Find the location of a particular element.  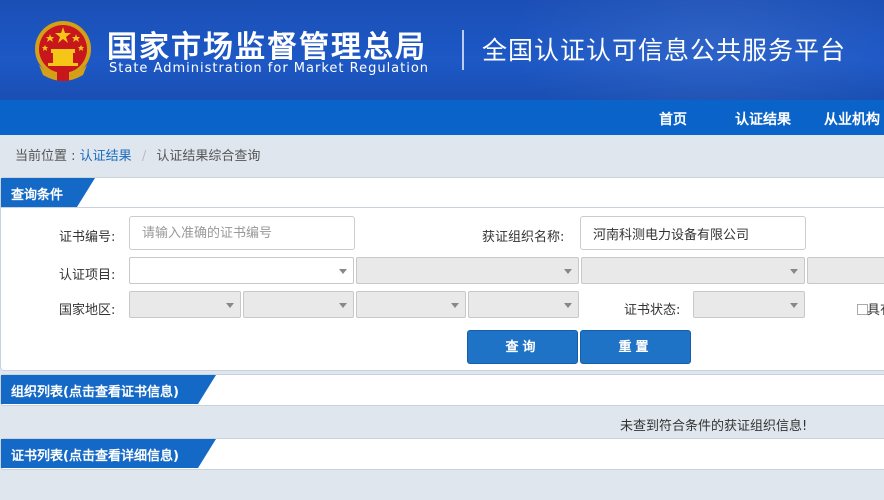

breadcrumb: 当前位置 : 认证结果 / 认证结果综合查询 is located at coordinates (137, 154).